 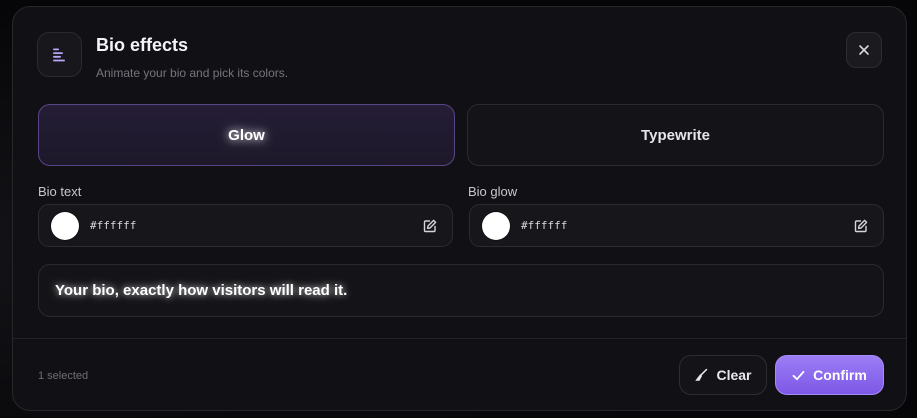 What do you see at coordinates (192, 73) in the screenshot?
I see `modal-subtitle: Animate your bio and pick its colors.` at bounding box center [192, 73].